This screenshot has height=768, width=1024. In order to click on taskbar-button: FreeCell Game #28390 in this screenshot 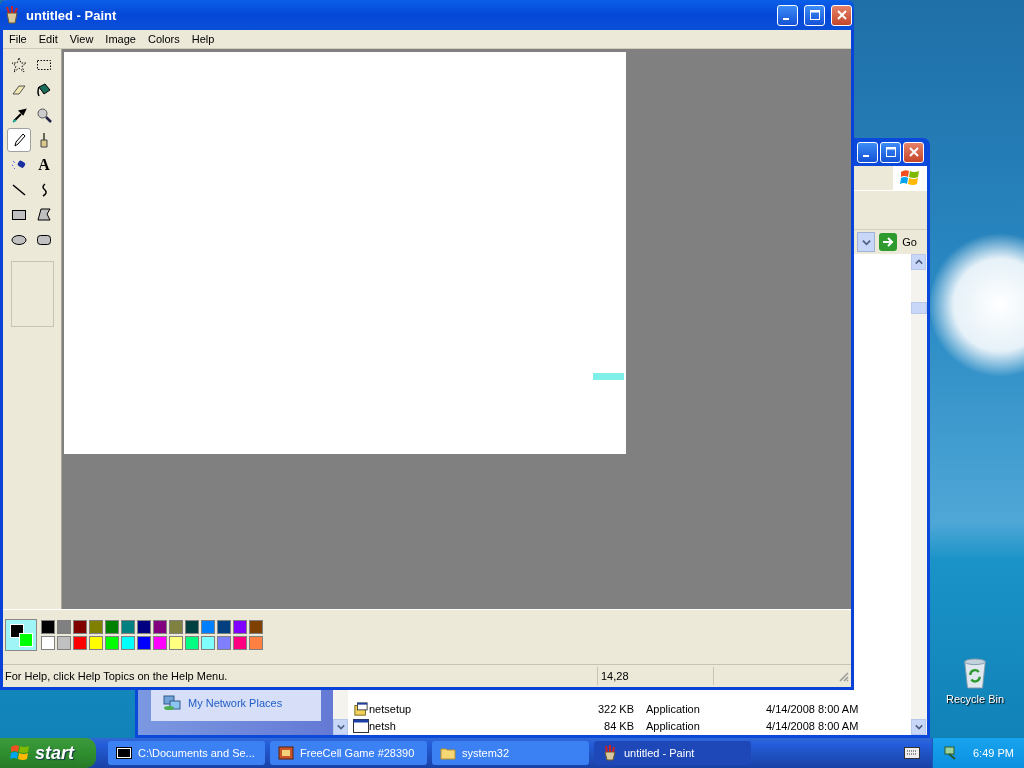, I will do `click(348, 753)`.